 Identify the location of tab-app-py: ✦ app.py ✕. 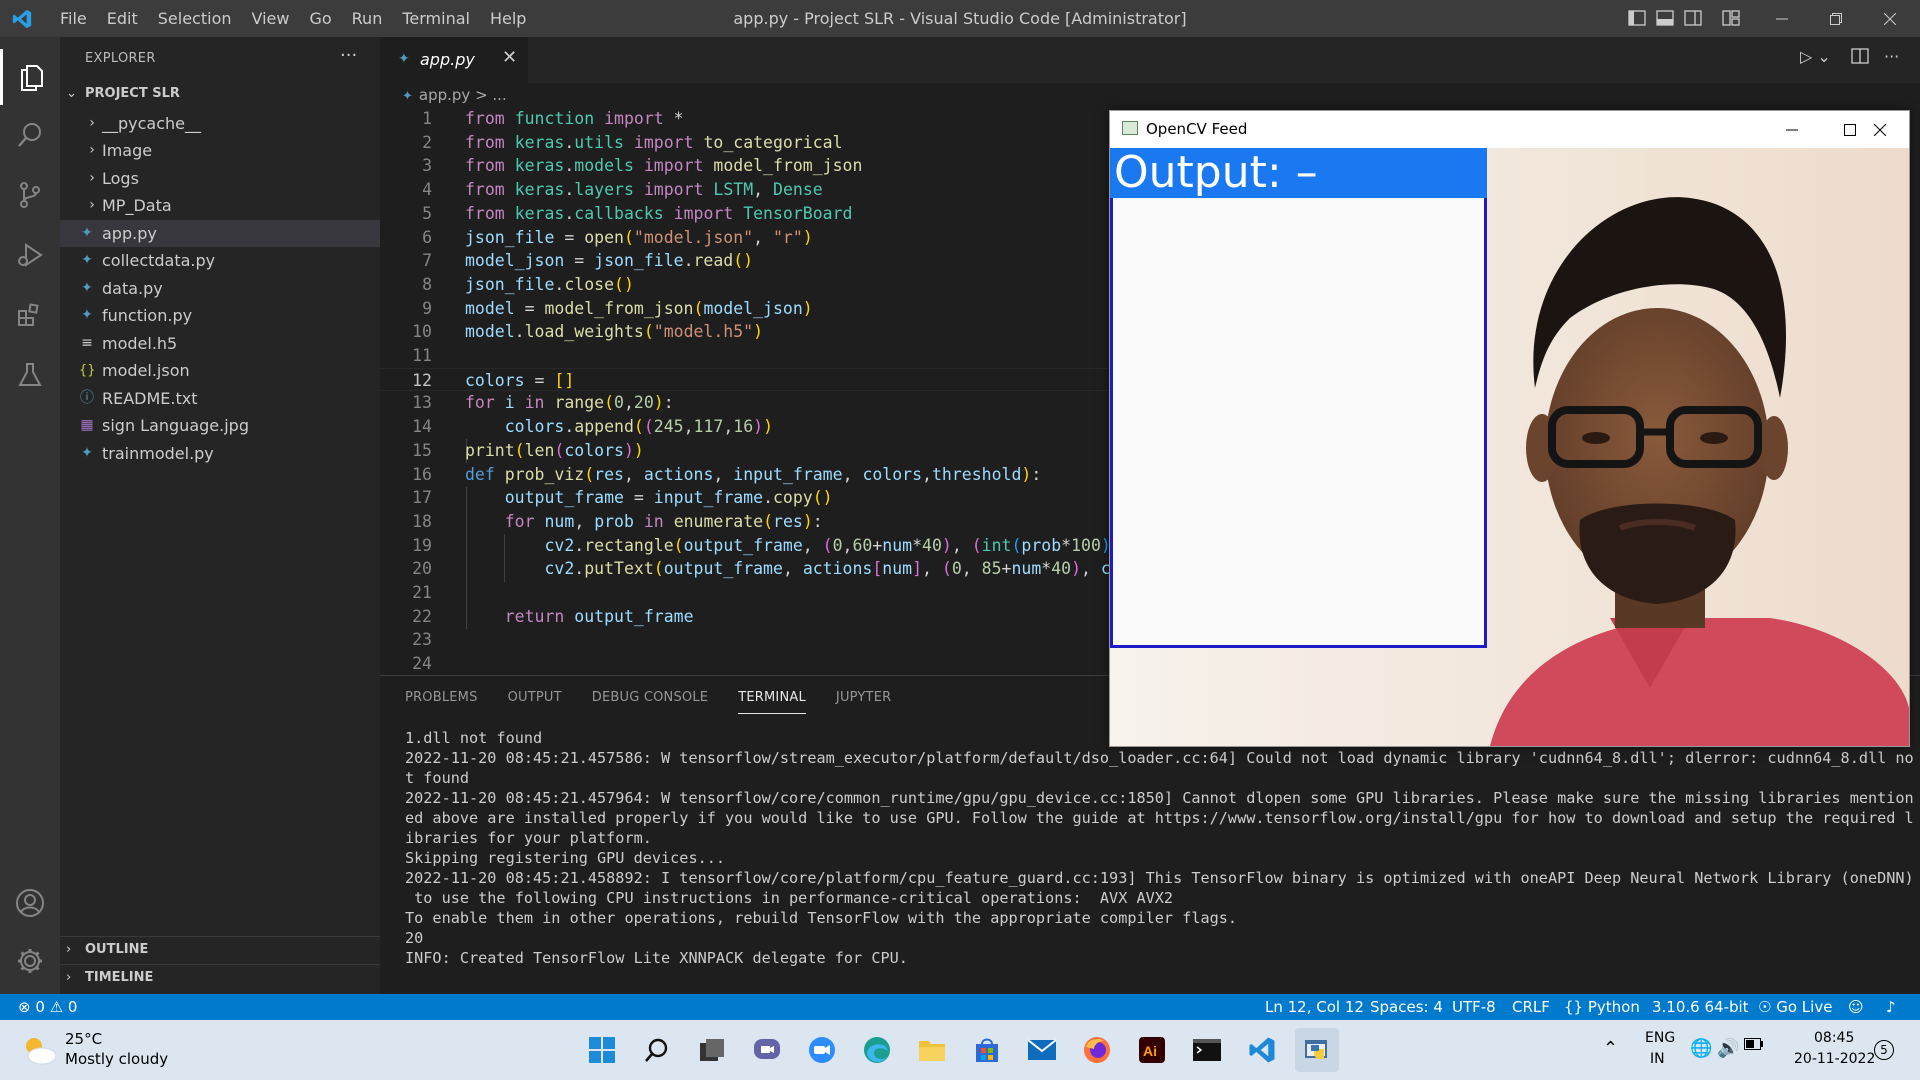
(454, 60).